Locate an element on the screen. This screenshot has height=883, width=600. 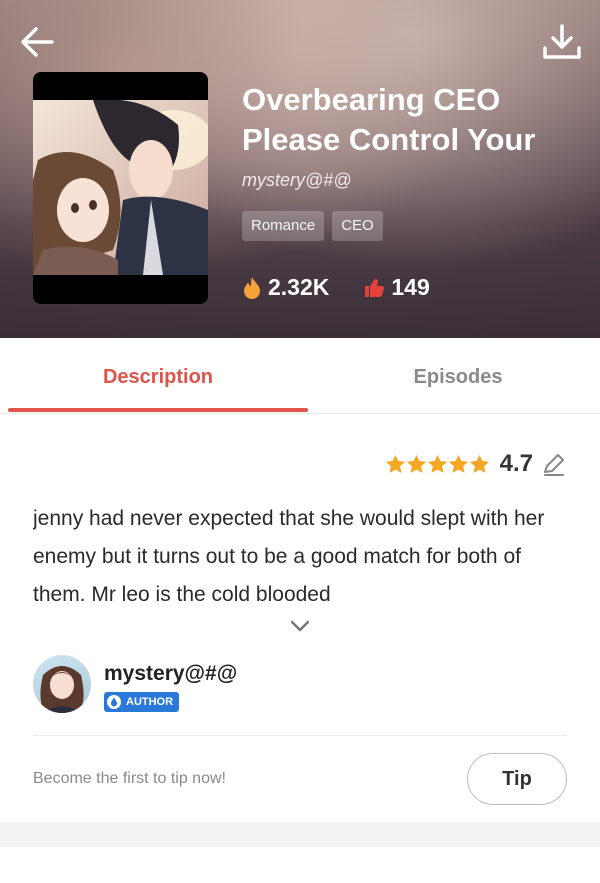
likes-stat: 149 is located at coordinates (396, 287).